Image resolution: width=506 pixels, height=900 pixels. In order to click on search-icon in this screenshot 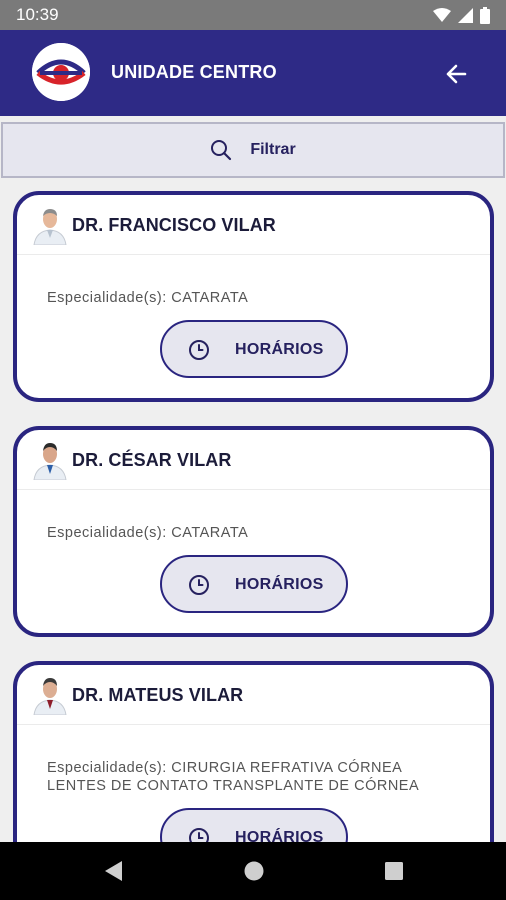, I will do `click(221, 150)`.